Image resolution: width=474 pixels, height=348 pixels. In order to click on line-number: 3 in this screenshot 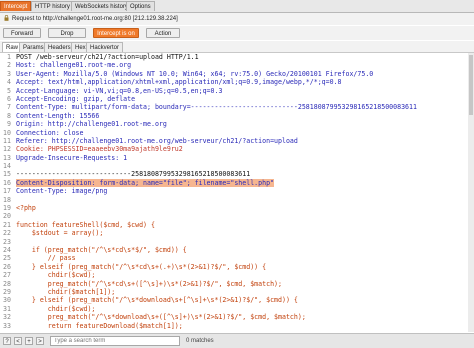, I will do `click(9, 73)`.